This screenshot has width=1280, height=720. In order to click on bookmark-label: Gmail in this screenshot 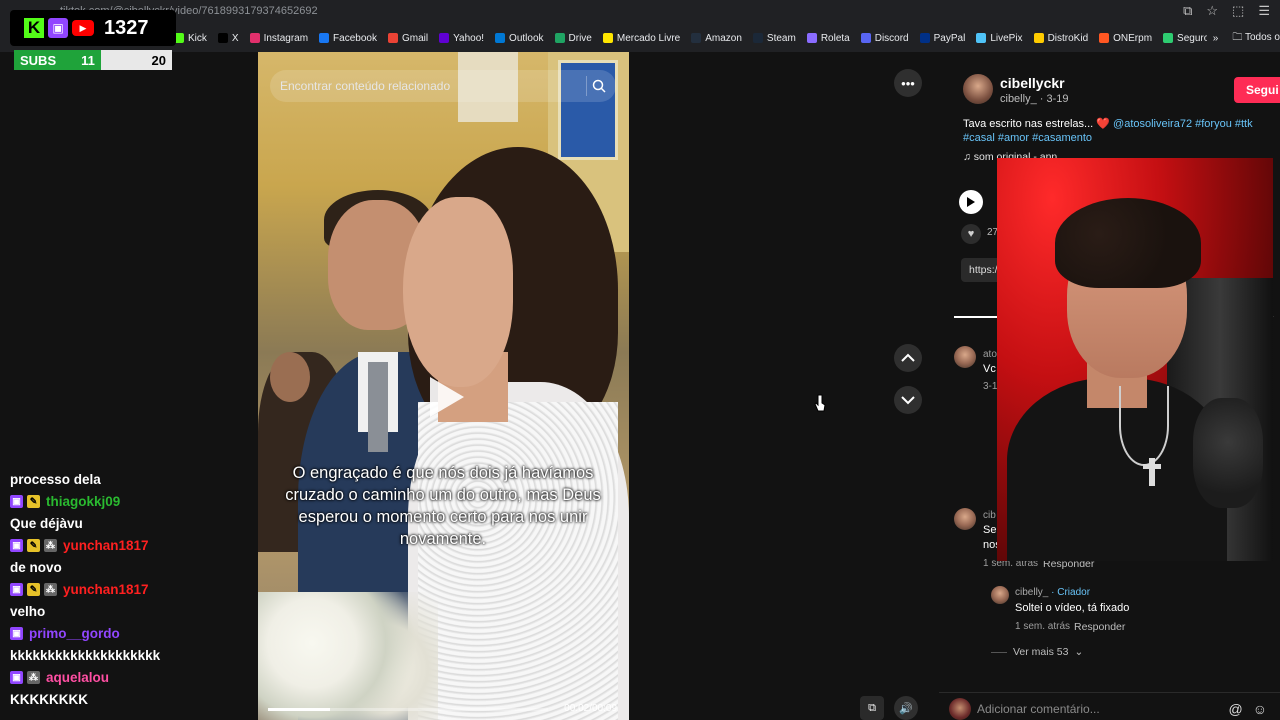, I will do `click(415, 38)`.